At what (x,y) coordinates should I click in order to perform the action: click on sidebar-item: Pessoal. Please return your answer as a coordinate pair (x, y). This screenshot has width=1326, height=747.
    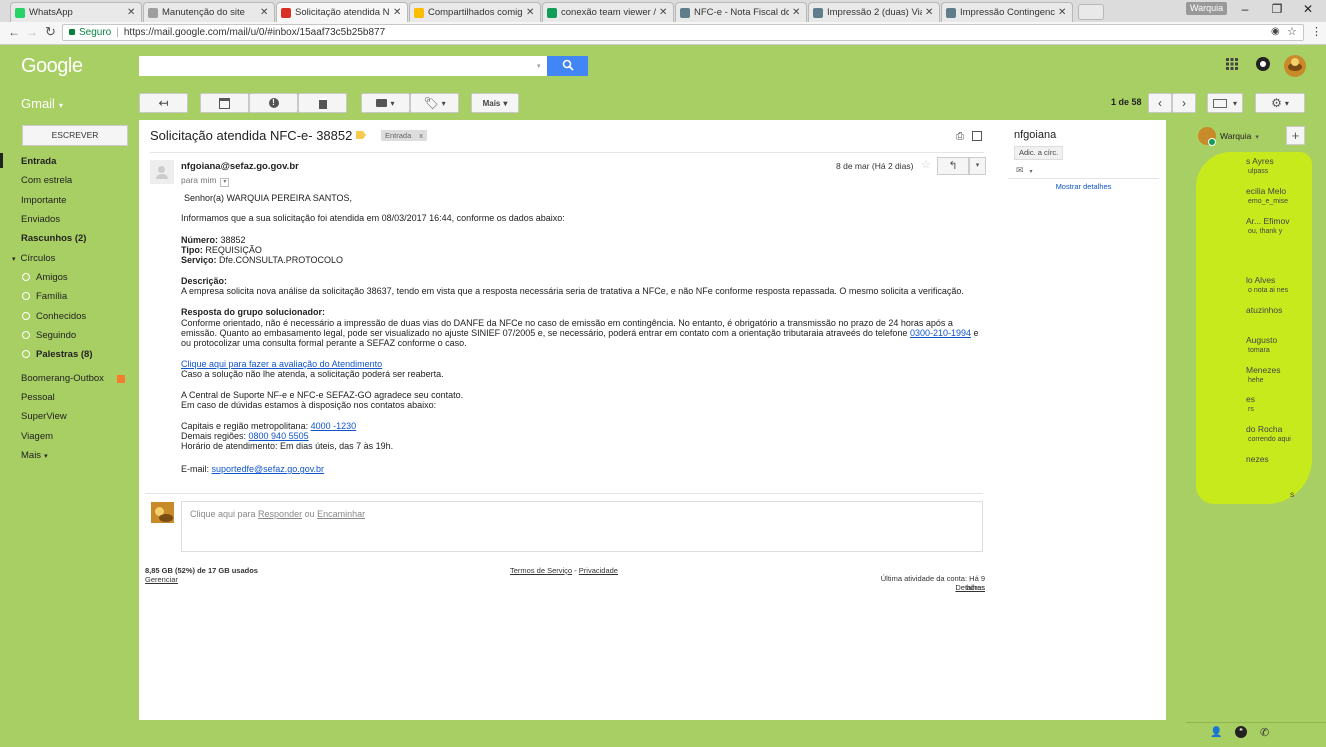
    Looking at the image, I should click on (38, 397).